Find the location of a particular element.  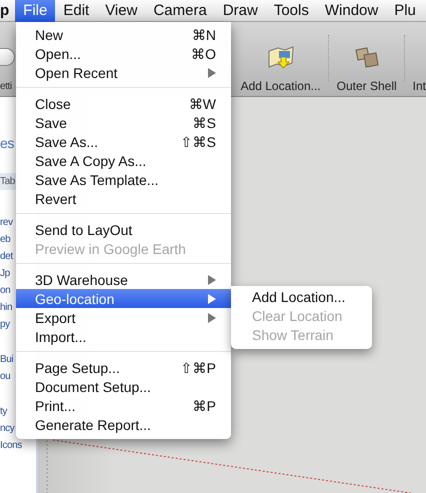

menu-bar-item: p is located at coordinates (6, 11).